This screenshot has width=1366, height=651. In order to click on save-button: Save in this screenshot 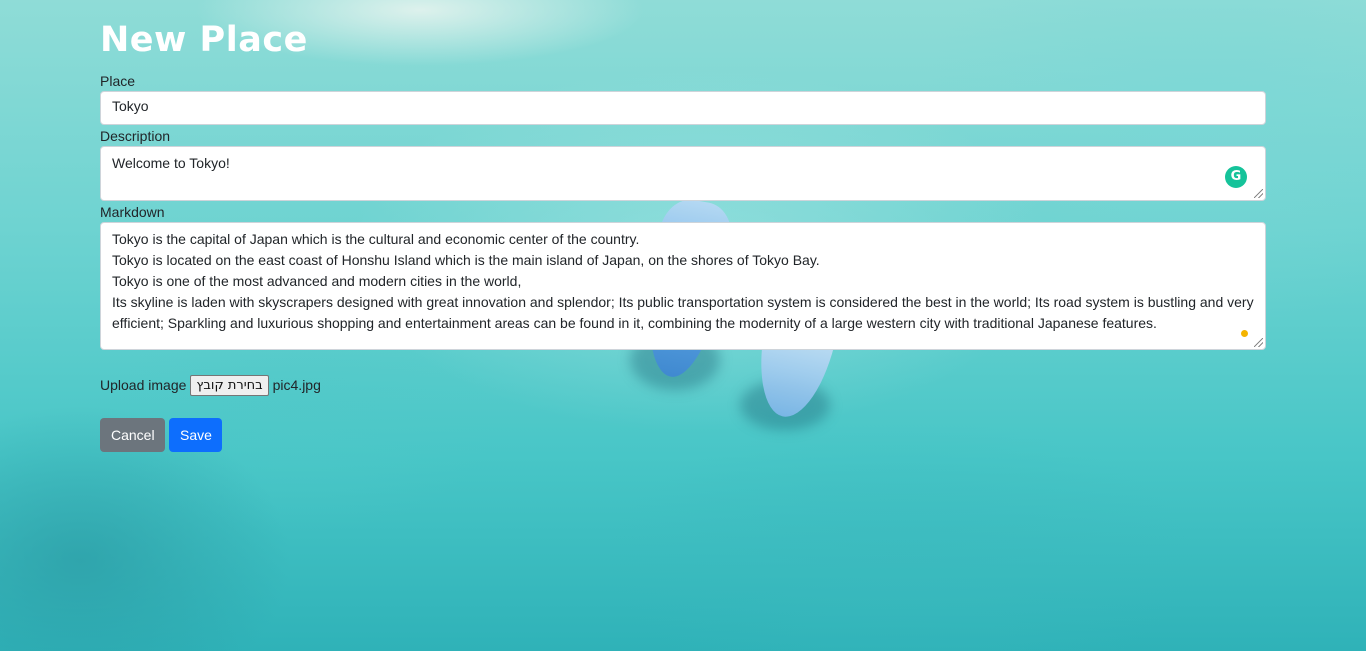, I will do `click(195, 435)`.